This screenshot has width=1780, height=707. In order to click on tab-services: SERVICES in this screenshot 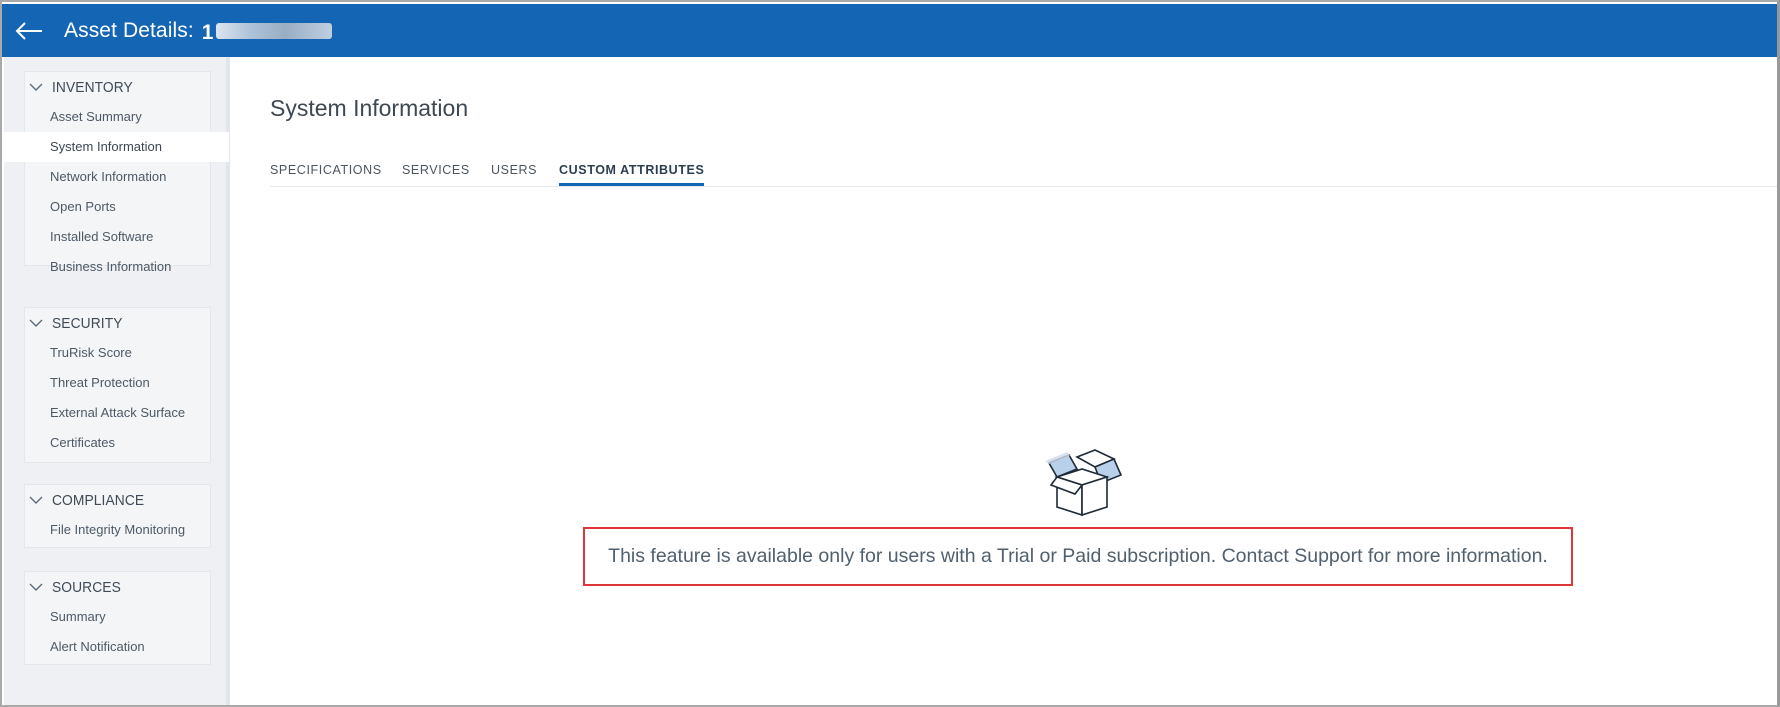, I will do `click(436, 173)`.